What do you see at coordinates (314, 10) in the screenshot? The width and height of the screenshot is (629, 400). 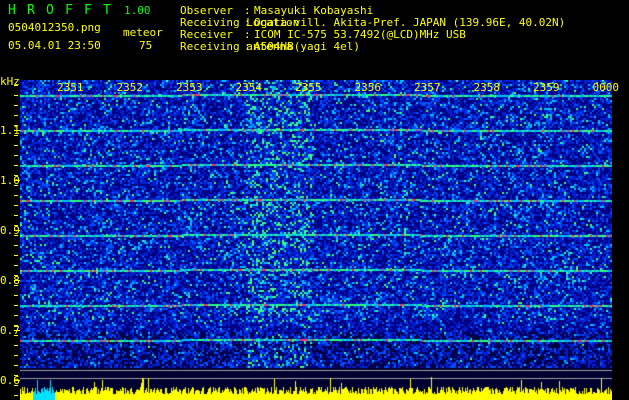 I see `info-value: Masayuki Kobayashi` at bounding box center [314, 10].